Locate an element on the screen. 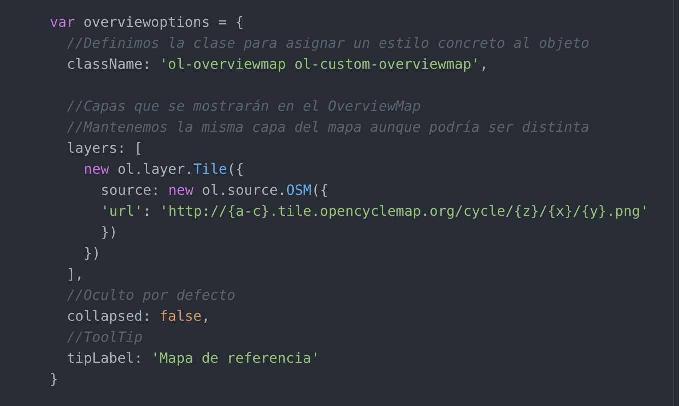  code-line: 'url': 'http://{a-c}.tile.opencyclemap.org/cycle/{z}/{x}/{y}.png' is located at coordinates (375, 212).